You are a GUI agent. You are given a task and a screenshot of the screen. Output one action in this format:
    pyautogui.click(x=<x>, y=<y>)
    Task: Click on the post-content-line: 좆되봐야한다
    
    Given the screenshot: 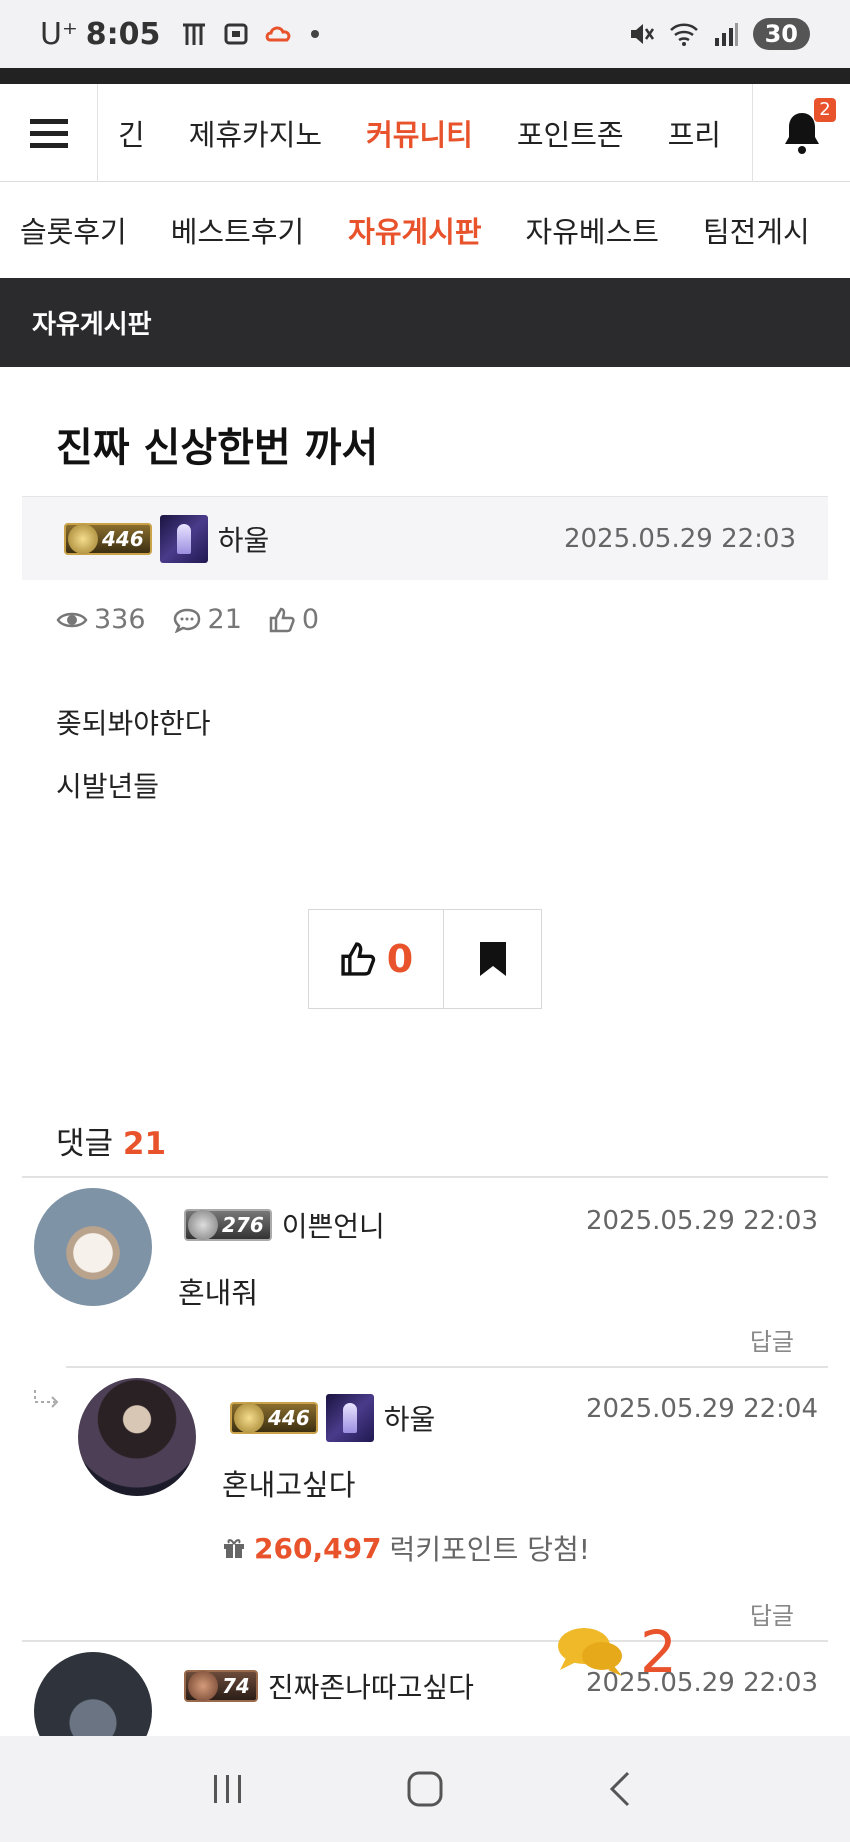 What is the action you would take?
    pyautogui.click(x=133, y=723)
    